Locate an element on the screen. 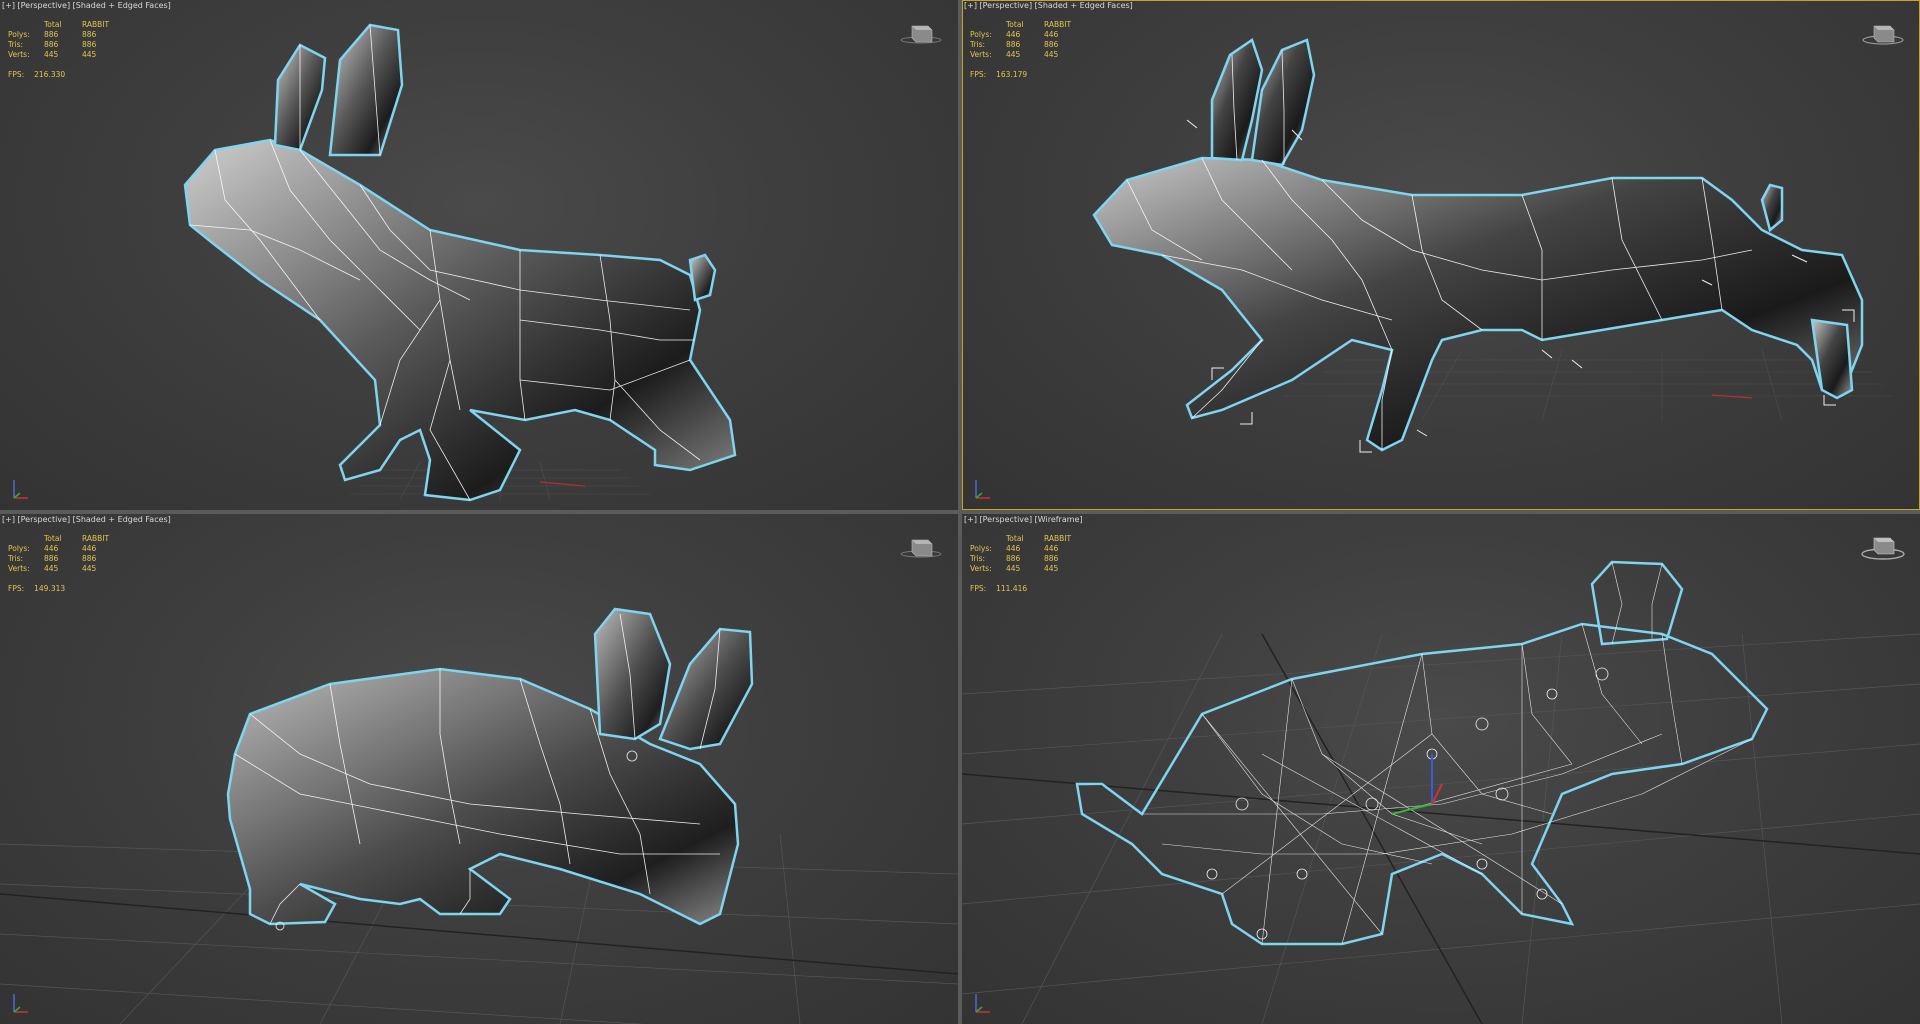 The image size is (1920, 1024). viewport-label: [+] [Perspective] [Wireframe] is located at coordinates (1023, 519).